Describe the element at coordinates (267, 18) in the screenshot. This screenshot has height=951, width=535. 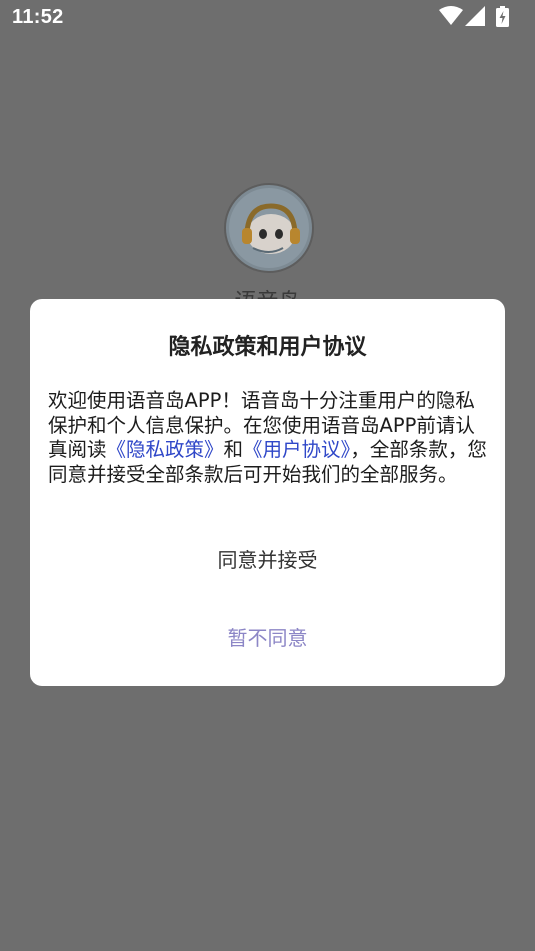
I see `status-bar: 11:52` at that location.